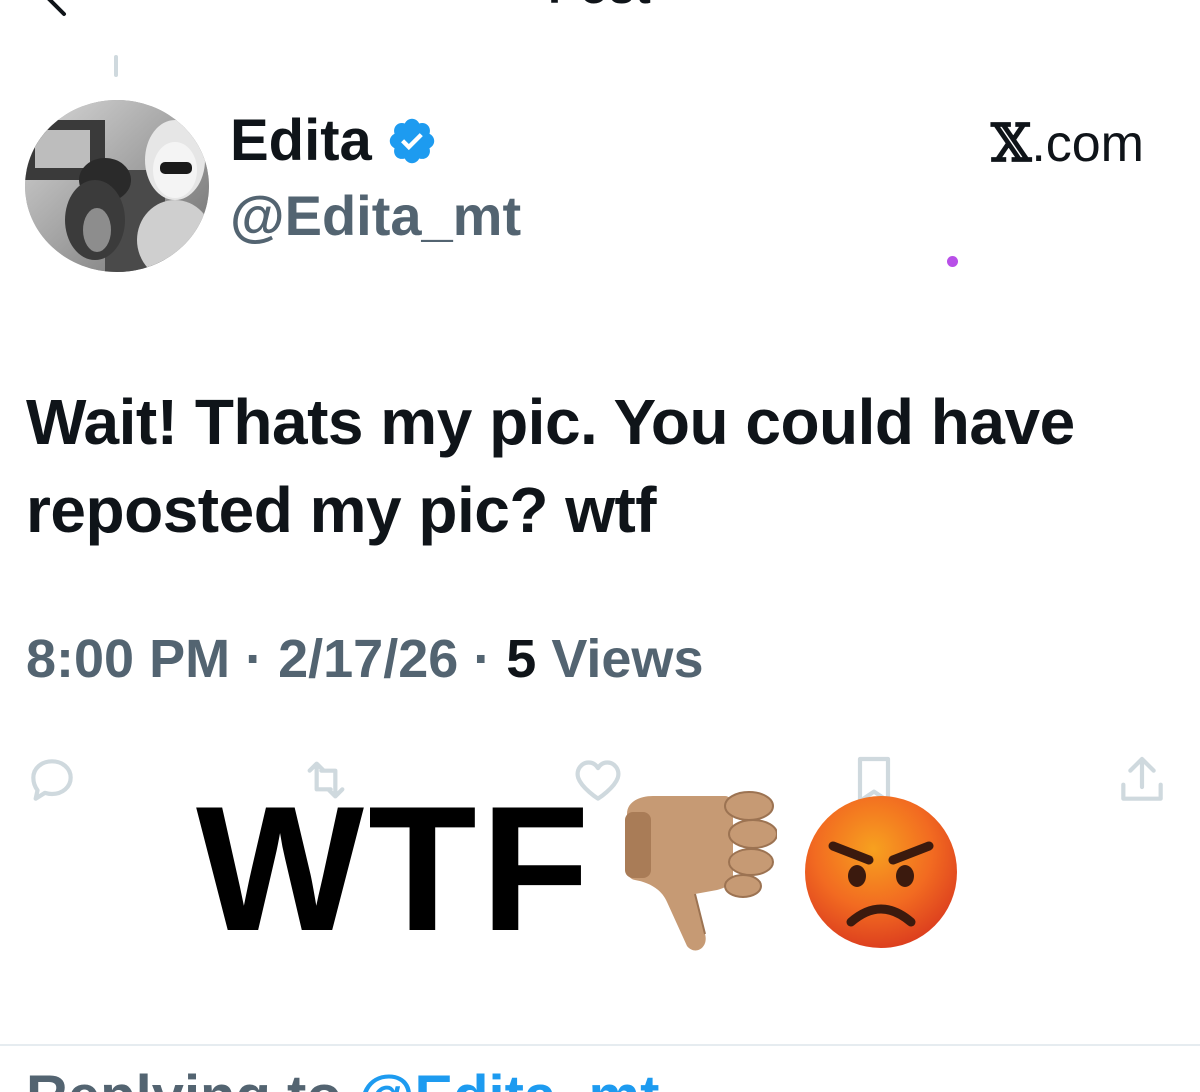 The height and width of the screenshot is (1092, 1200). Describe the element at coordinates (128, 659) in the screenshot. I see `post-time: 8:00 PM` at that location.